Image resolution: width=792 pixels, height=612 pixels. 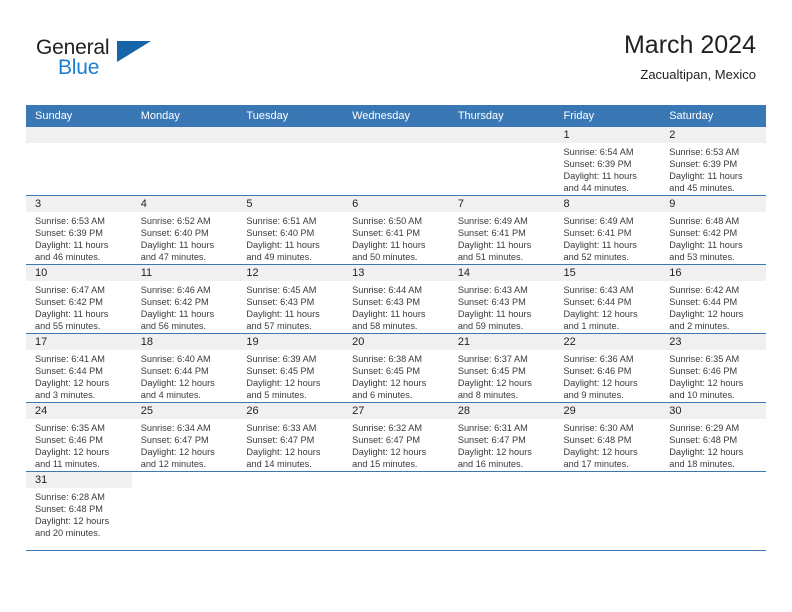 I want to click on daylight-duration-line2: and 59 minutes., so click(x=490, y=326).